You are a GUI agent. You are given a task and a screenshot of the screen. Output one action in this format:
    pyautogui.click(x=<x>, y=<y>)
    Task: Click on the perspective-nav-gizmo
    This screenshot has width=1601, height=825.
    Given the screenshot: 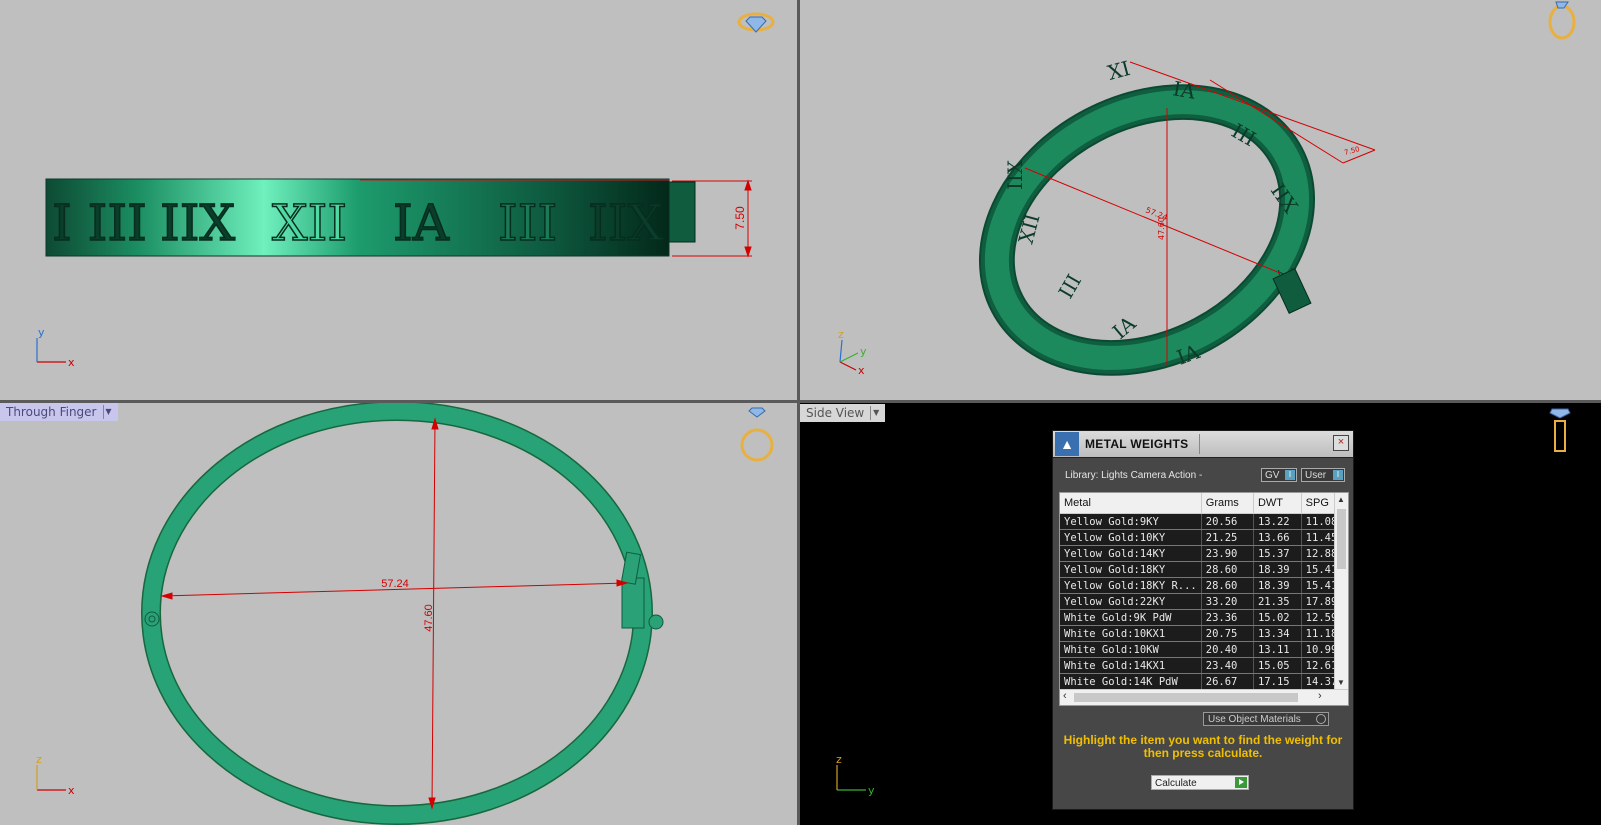 What is the action you would take?
    pyautogui.click(x=1562, y=20)
    